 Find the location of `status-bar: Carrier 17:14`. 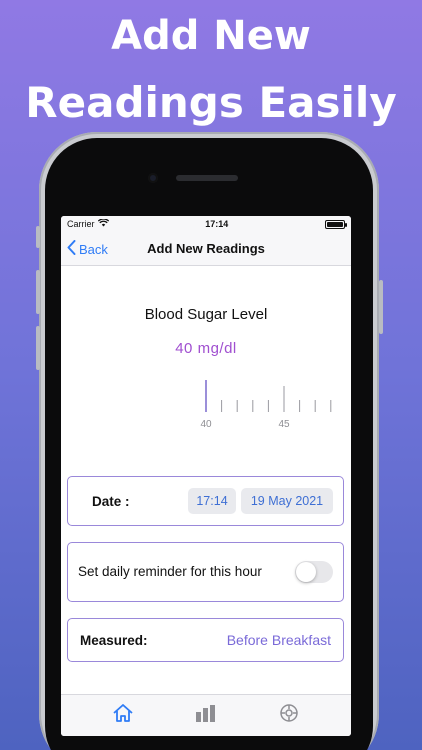

status-bar: Carrier 17:14 is located at coordinates (206, 224).